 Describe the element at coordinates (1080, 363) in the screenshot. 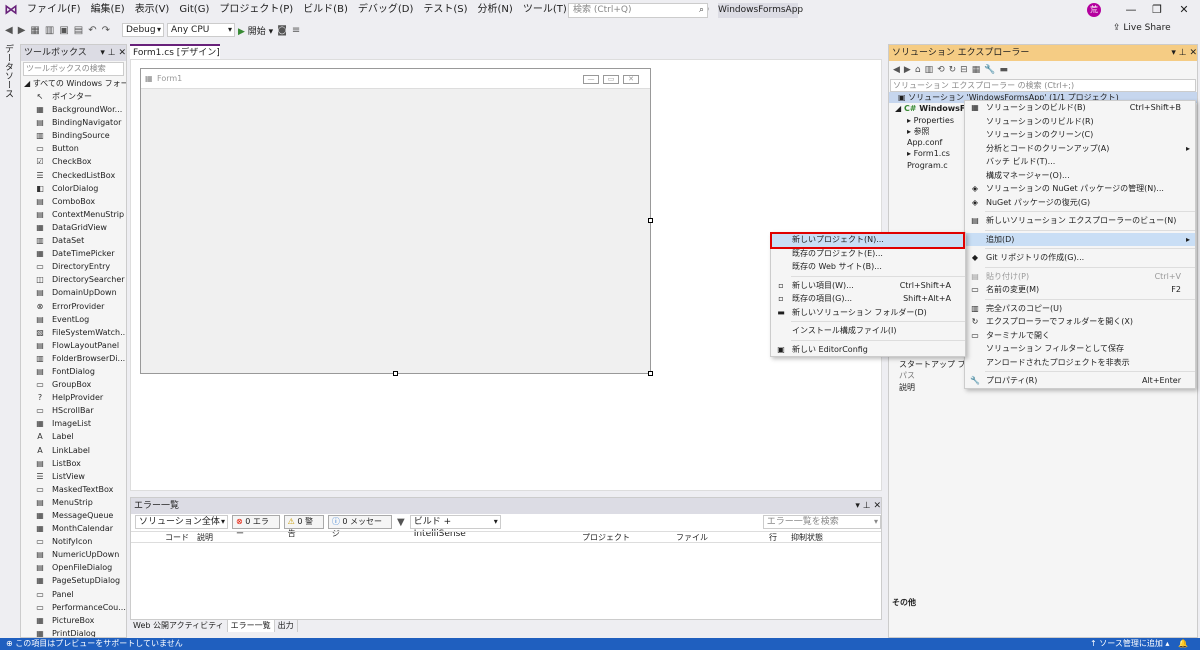

I see `context-menu-item: アンロードされたプロジェクトを非表示` at that location.